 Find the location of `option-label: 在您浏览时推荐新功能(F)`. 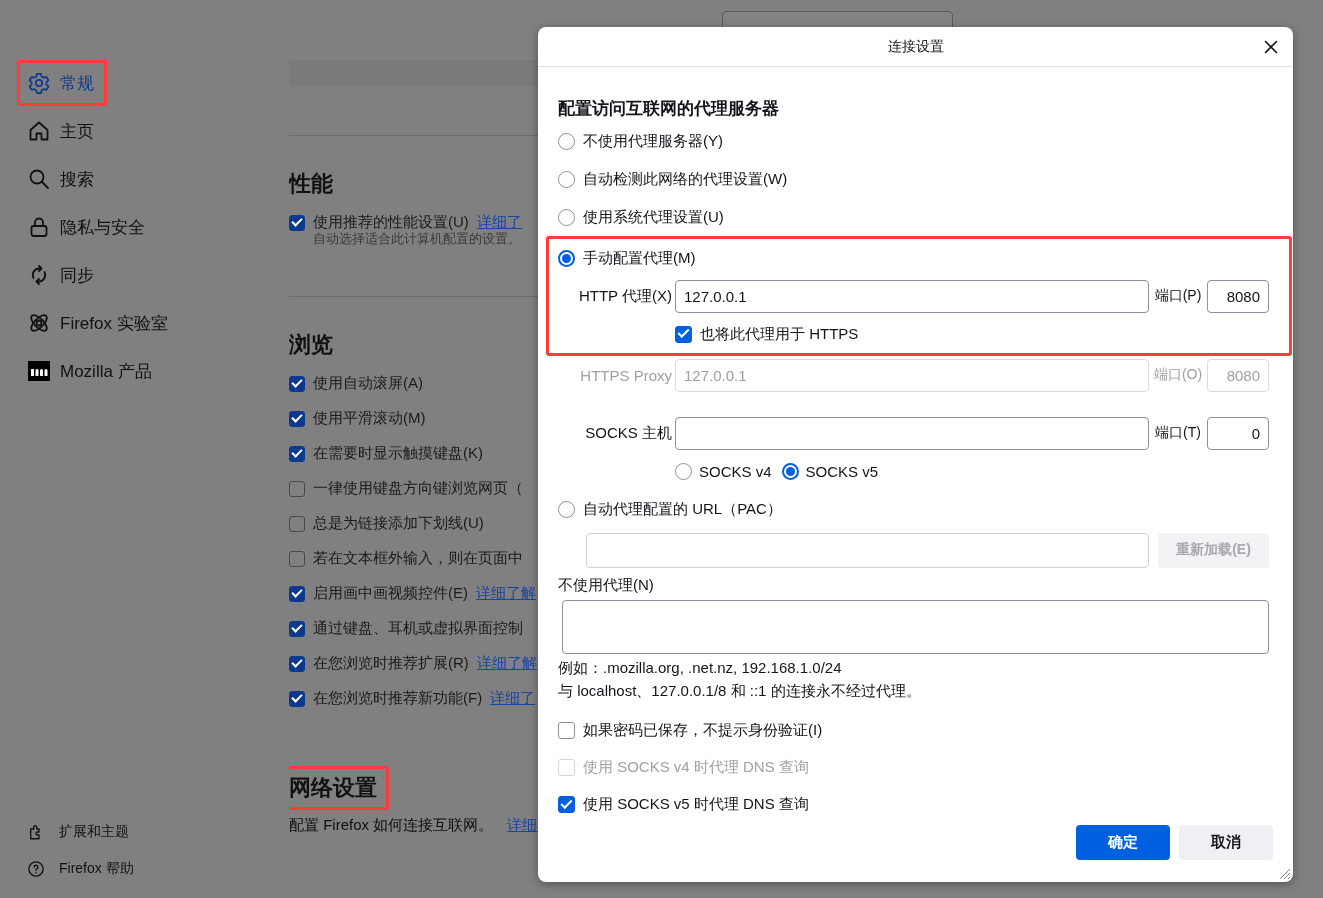

option-label: 在您浏览时推荐新功能(F) is located at coordinates (398, 698).